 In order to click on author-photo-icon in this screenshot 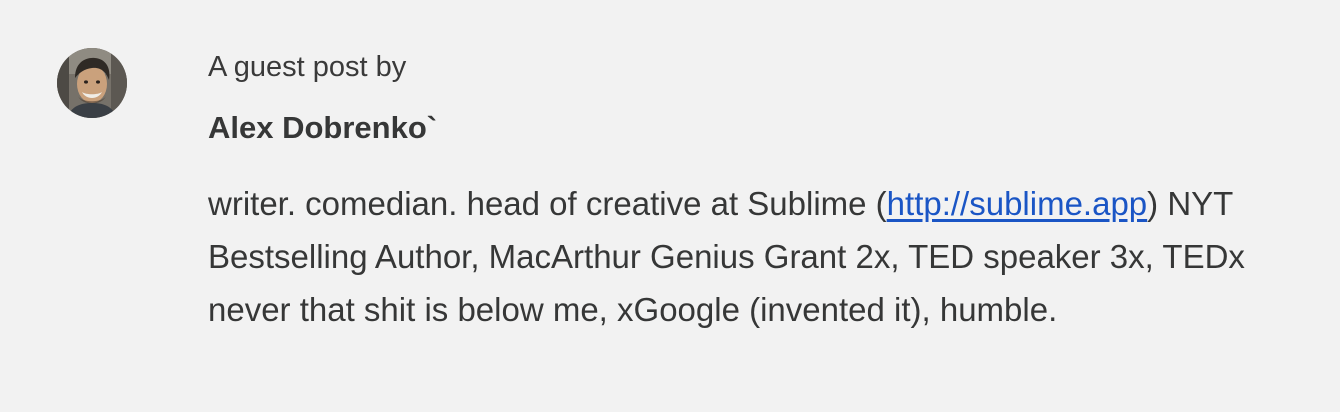, I will do `click(92, 83)`.